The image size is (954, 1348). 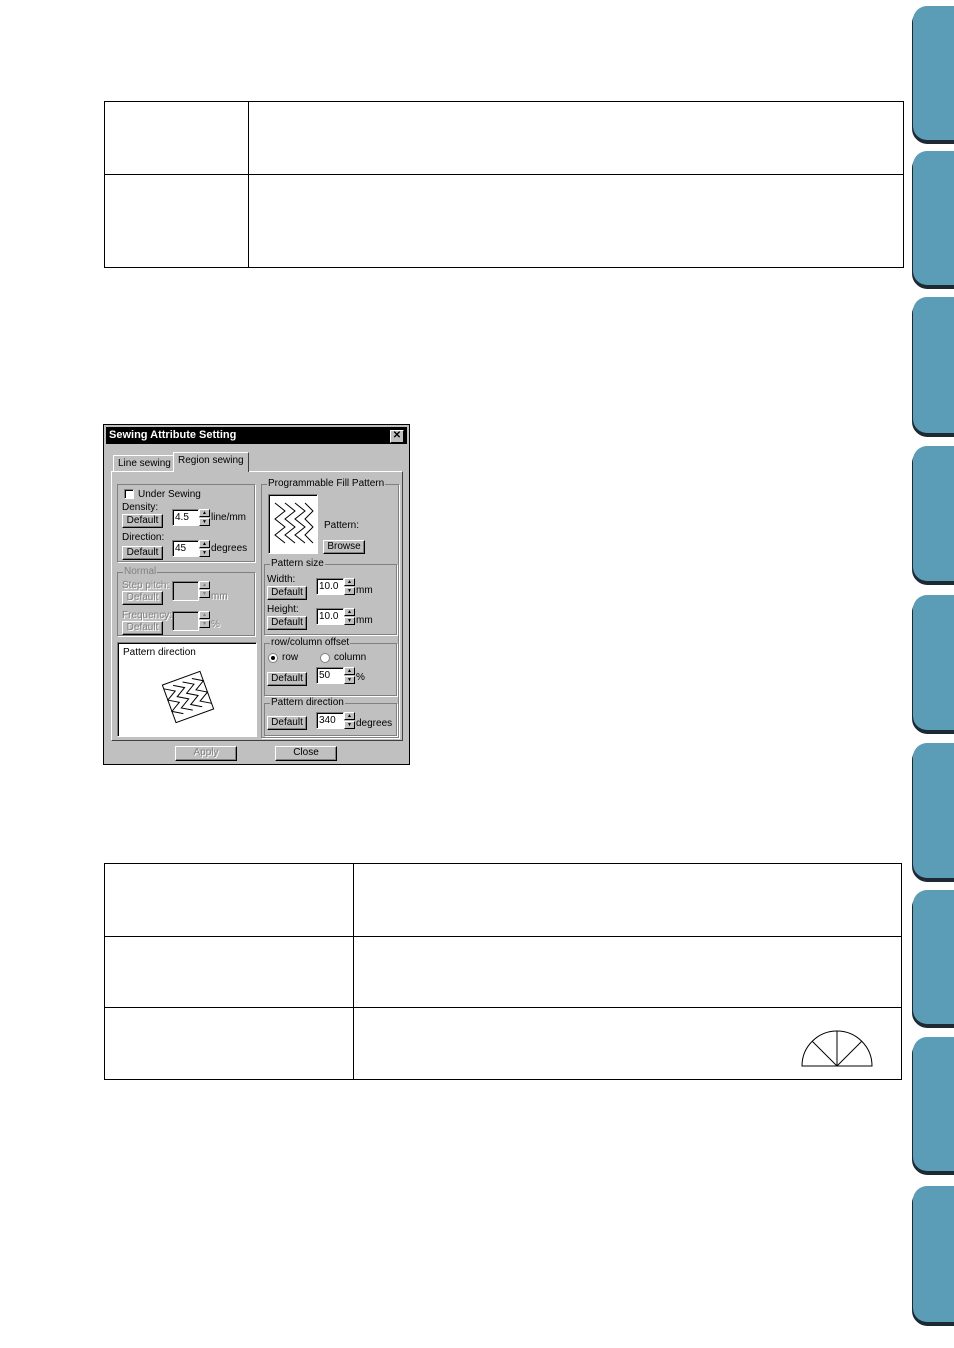 I want to click on density-field: 4.5, so click(x=185, y=517).